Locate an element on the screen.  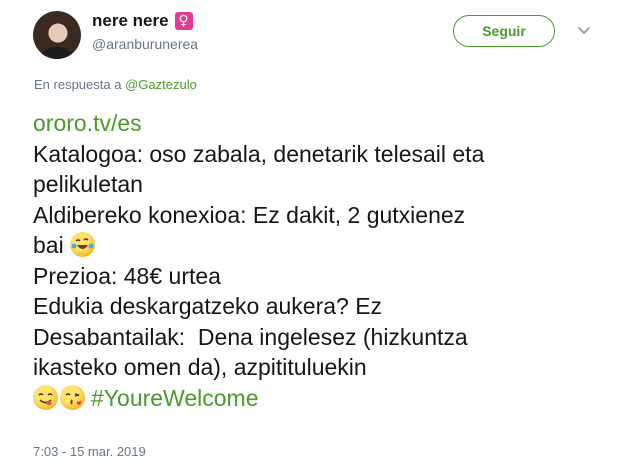
reply-prefix: En respuesta a is located at coordinates (78, 84).